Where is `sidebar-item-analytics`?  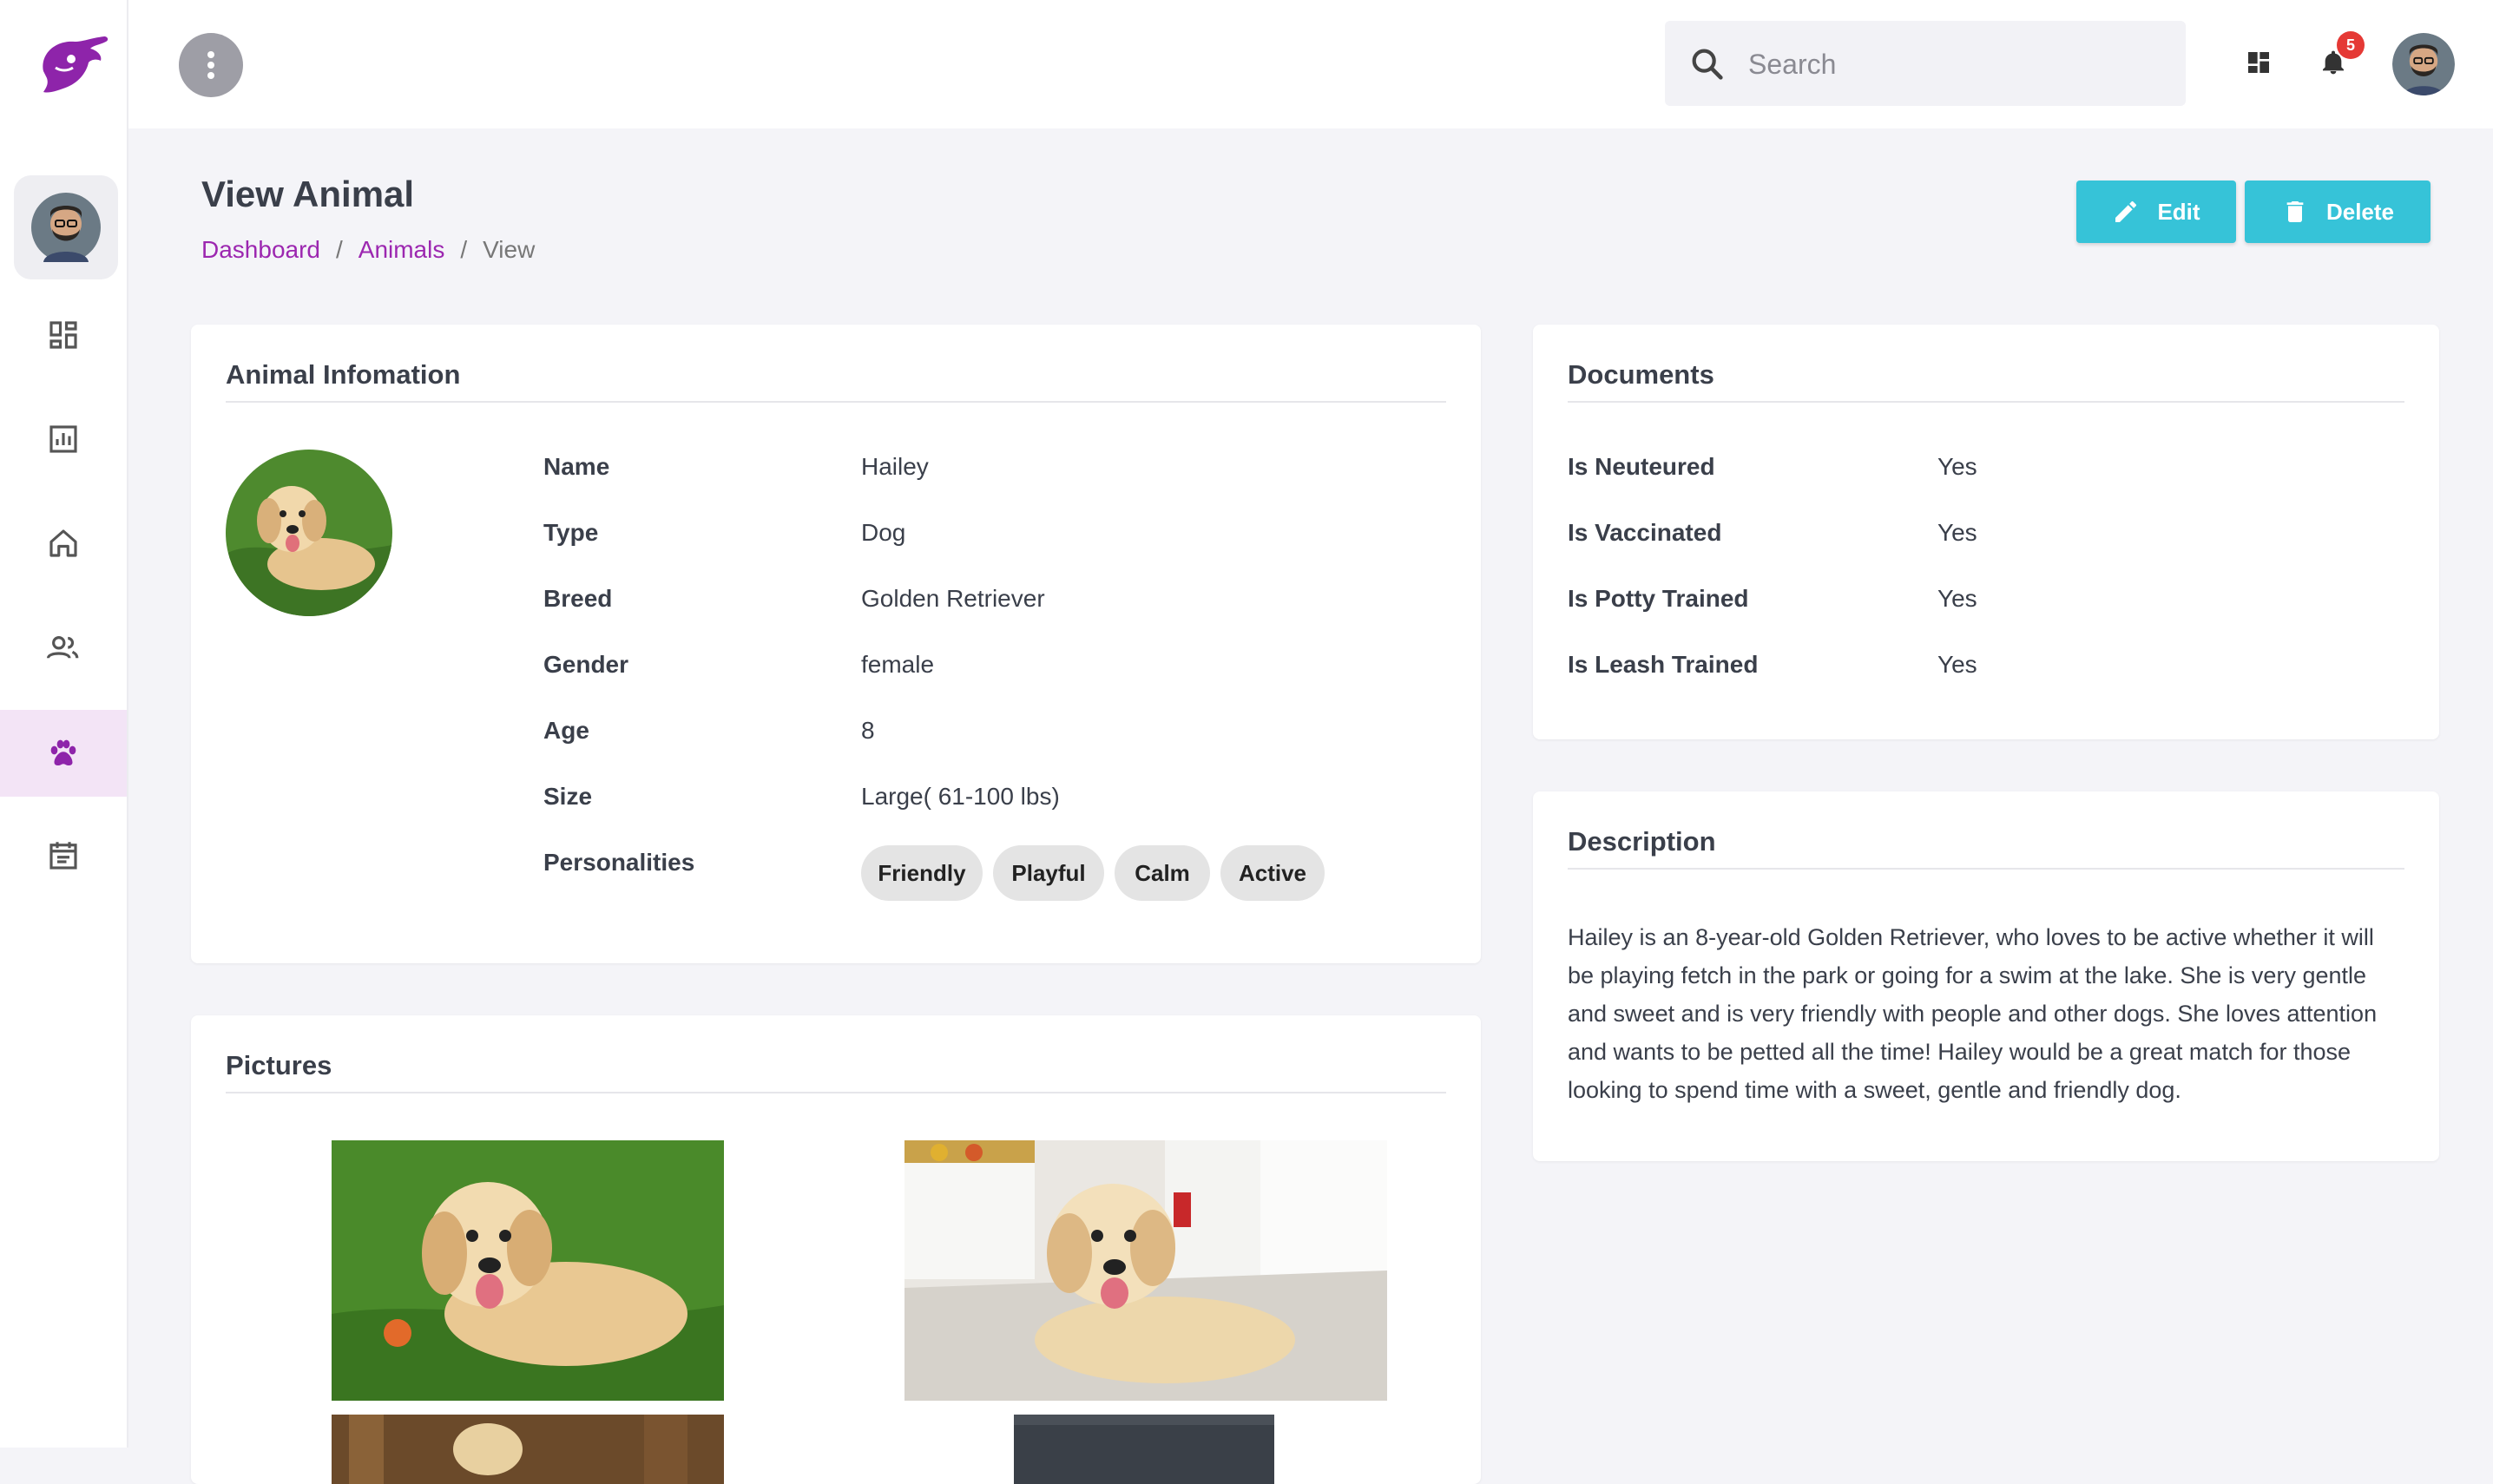 sidebar-item-analytics is located at coordinates (64, 439).